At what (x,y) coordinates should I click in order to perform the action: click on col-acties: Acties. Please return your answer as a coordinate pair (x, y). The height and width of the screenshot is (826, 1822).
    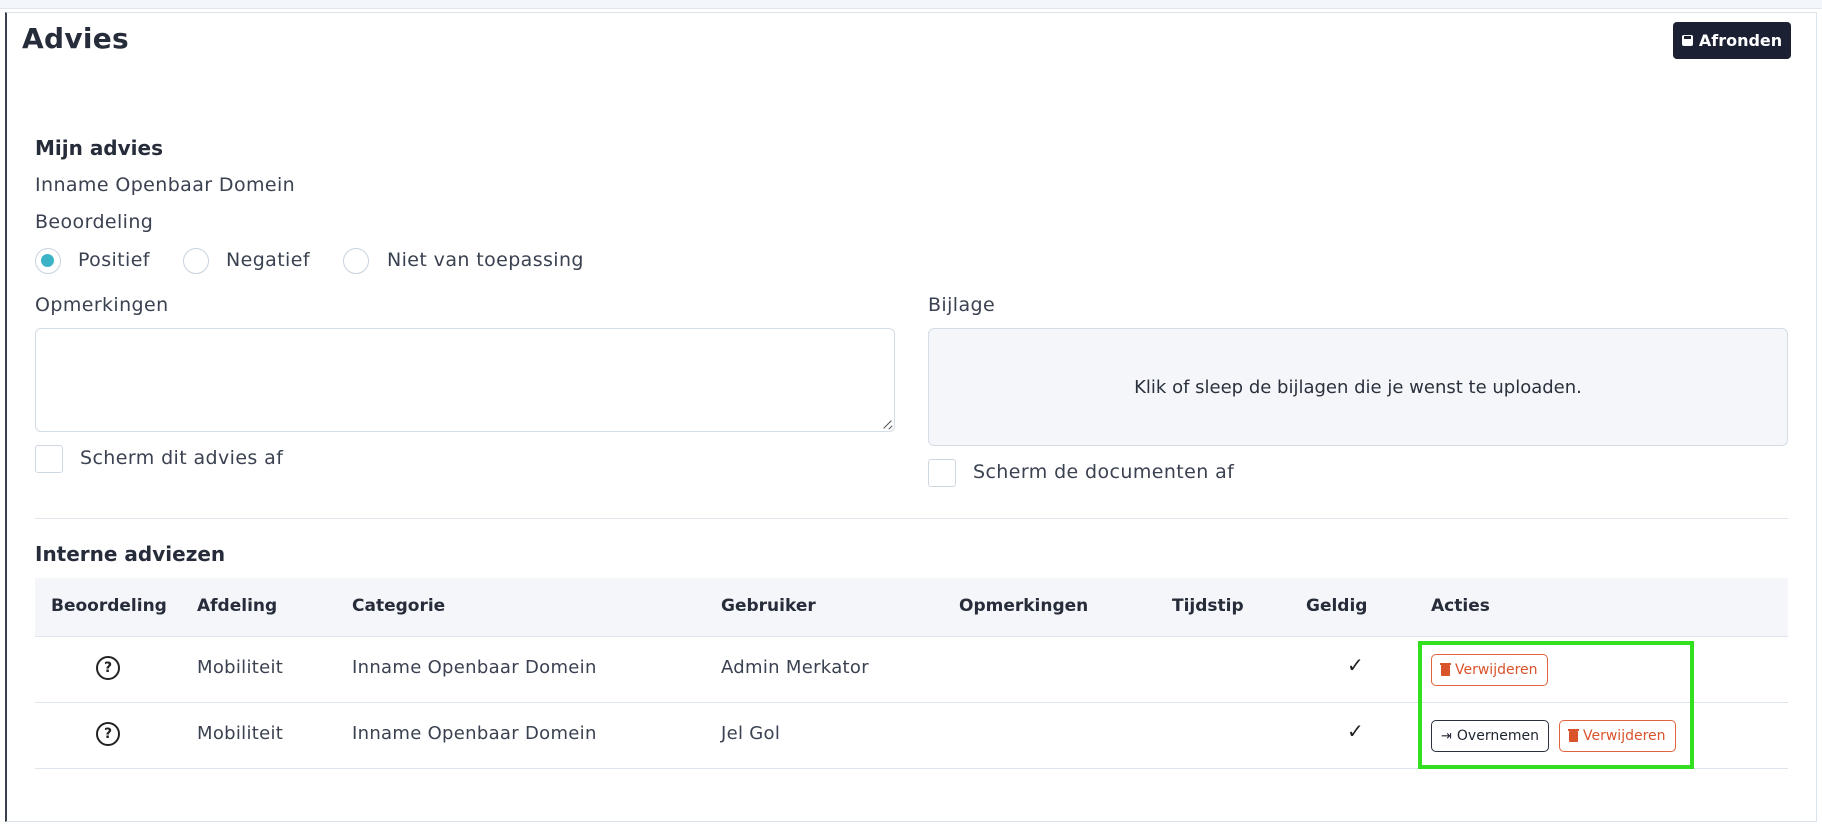
    Looking at the image, I should click on (1460, 606).